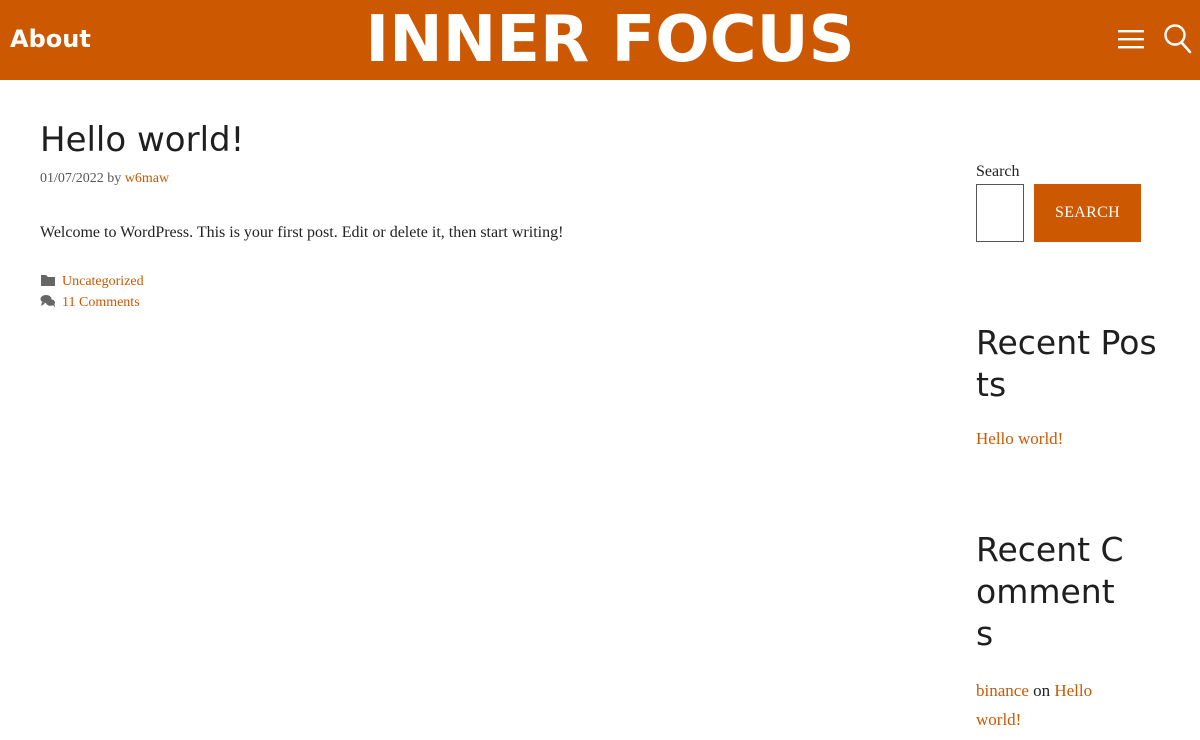  I want to click on post-title: Hello world!, so click(142, 140).